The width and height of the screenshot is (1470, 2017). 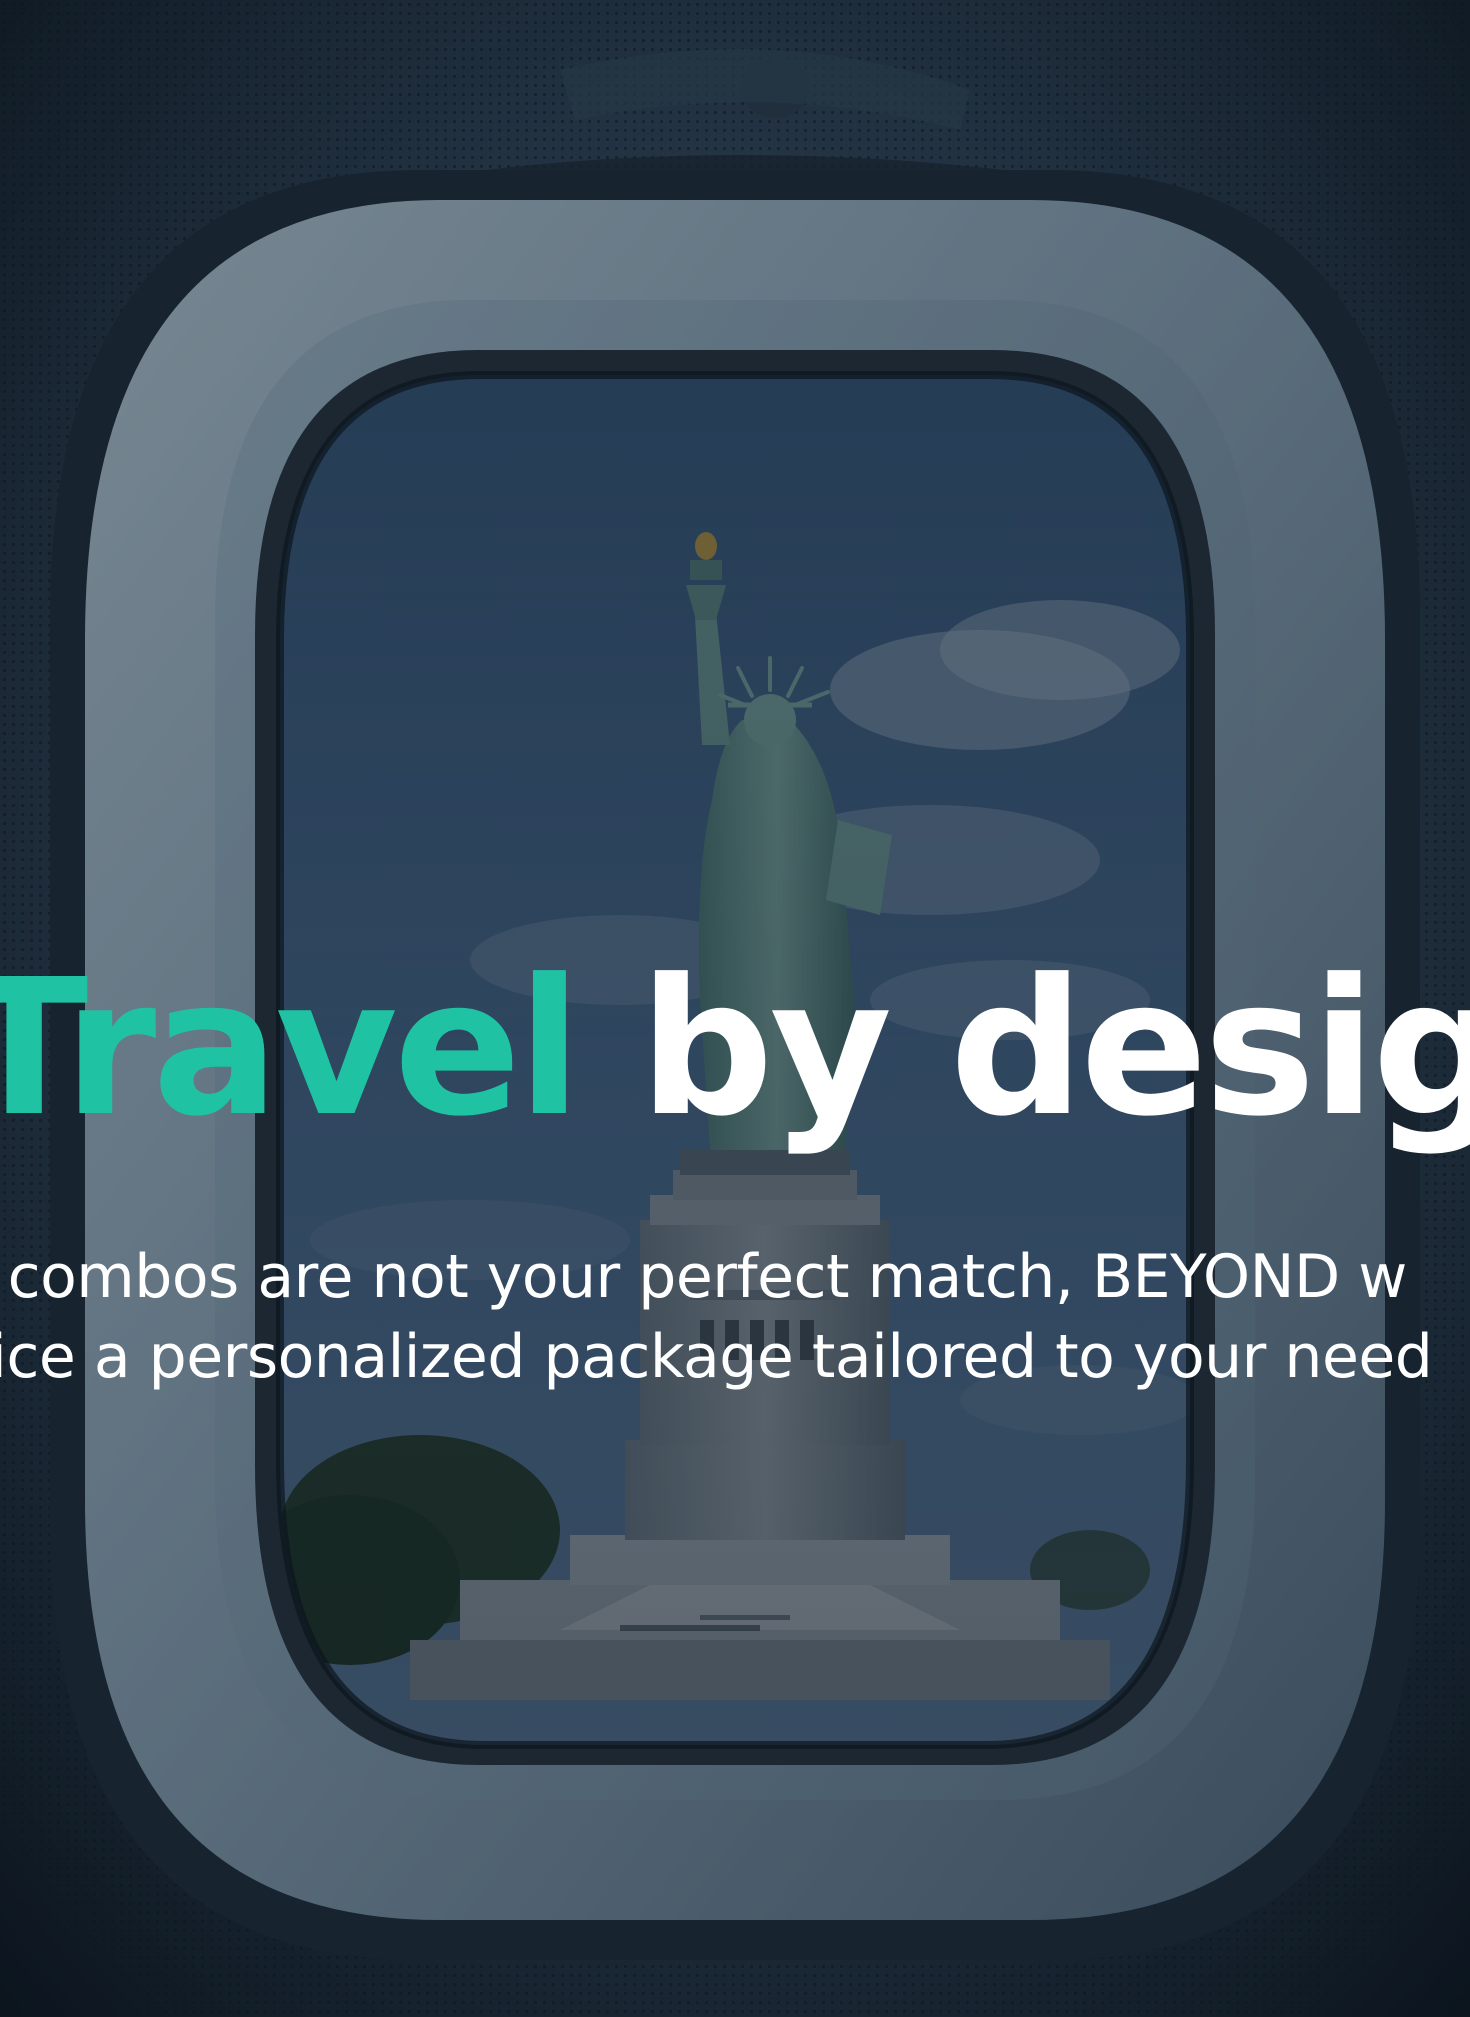 What do you see at coordinates (291, 1048) in the screenshot?
I see `headline-accent-word: Travel` at bounding box center [291, 1048].